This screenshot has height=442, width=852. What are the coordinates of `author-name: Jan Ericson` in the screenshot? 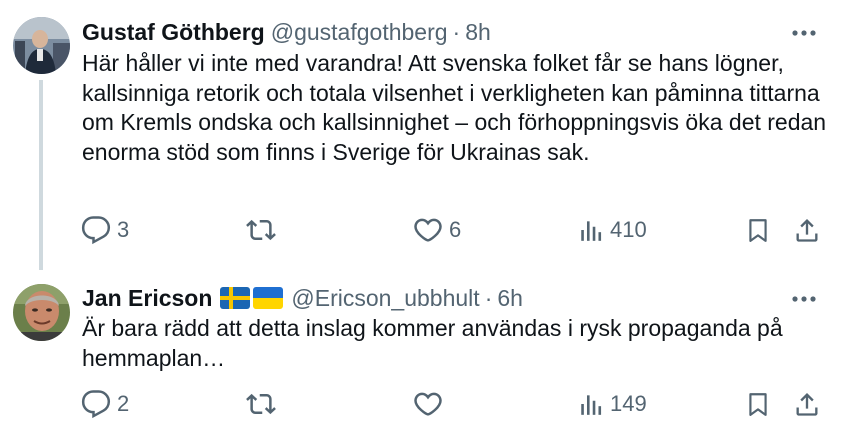 It's located at (147, 298).